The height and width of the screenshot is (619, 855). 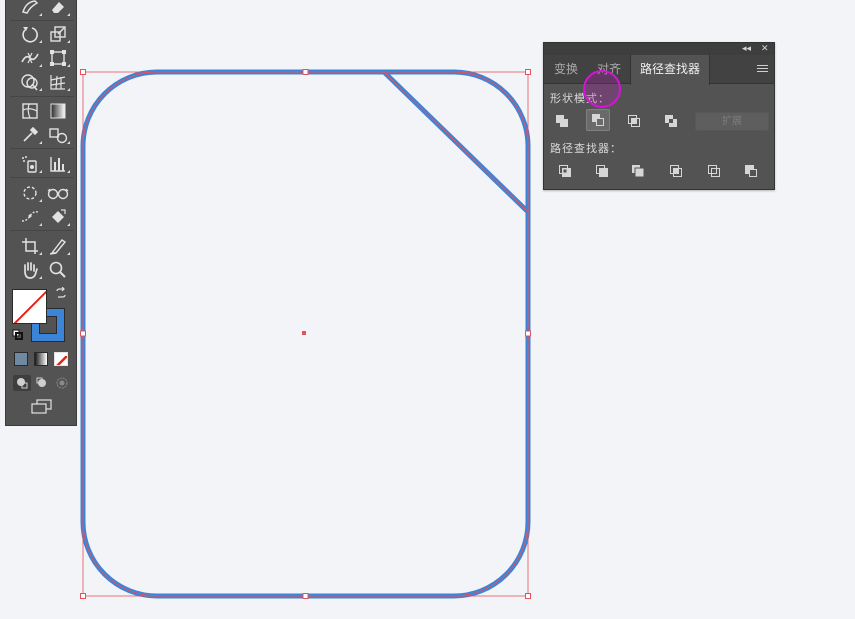 What do you see at coordinates (732, 121) in the screenshot?
I see `expand-button: 扩展` at bounding box center [732, 121].